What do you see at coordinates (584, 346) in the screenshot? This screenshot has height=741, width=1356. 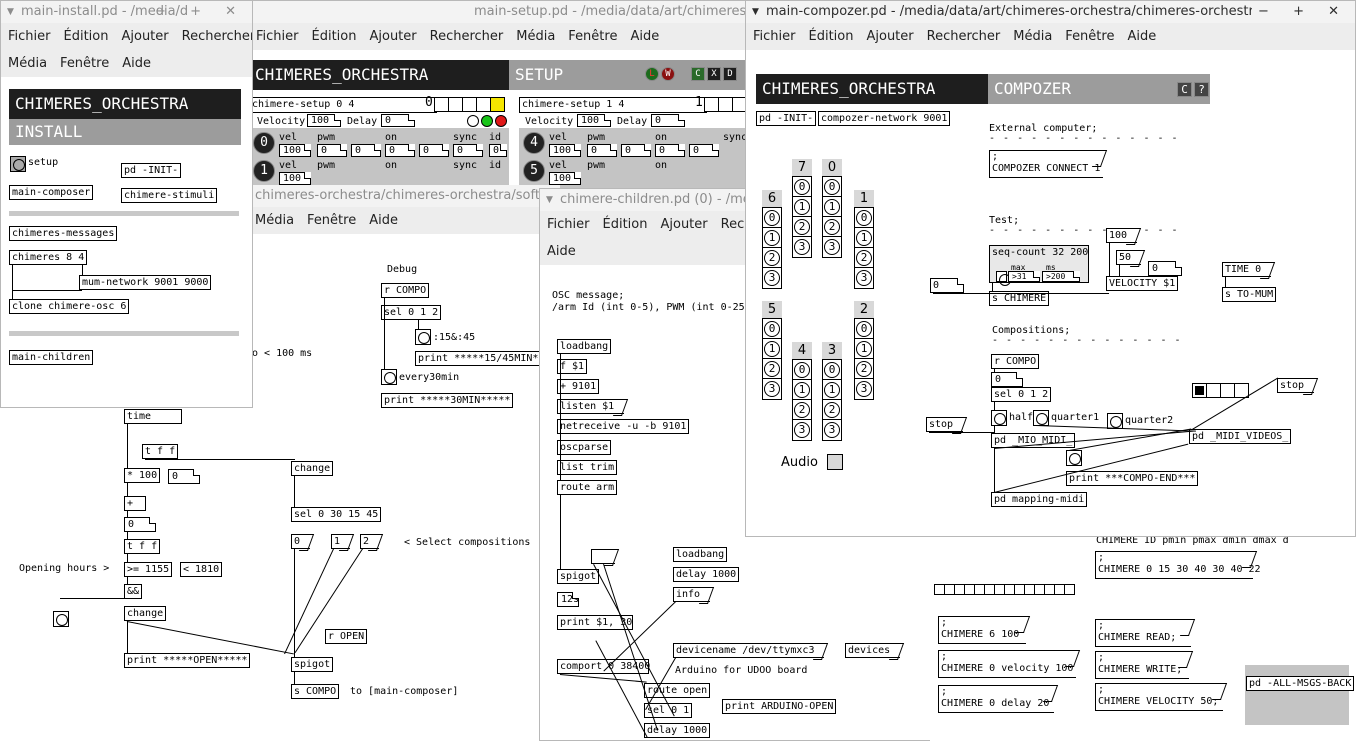 I see `obj-loadbang: loadbang` at bounding box center [584, 346].